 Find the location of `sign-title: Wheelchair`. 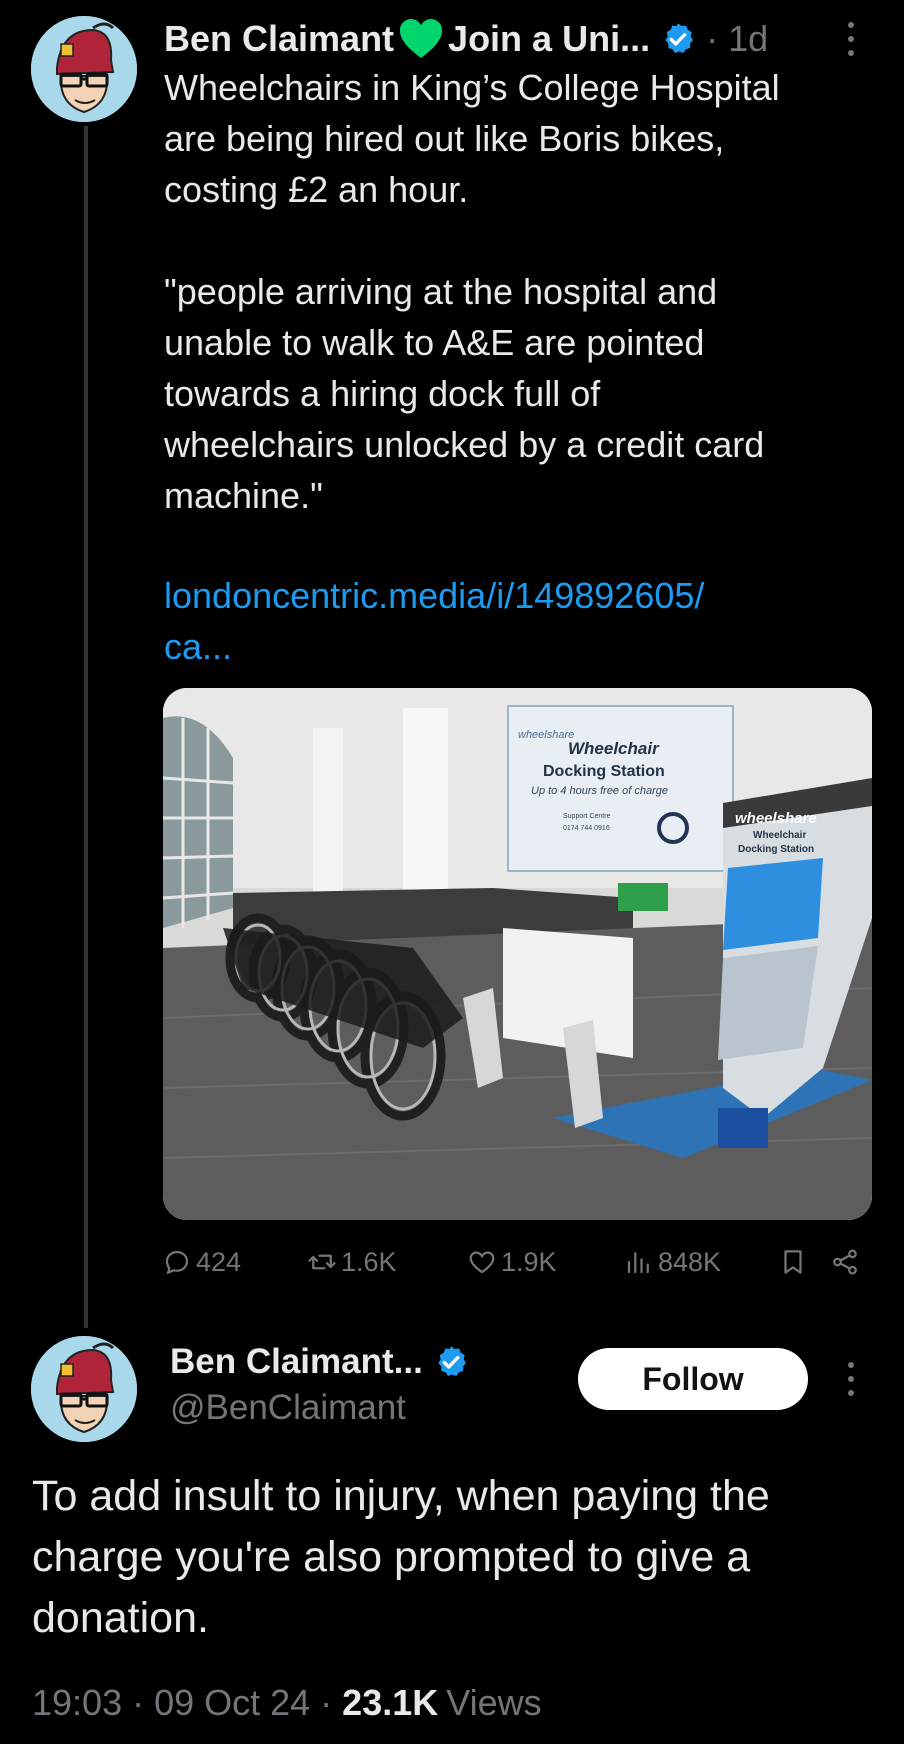

sign-title: Wheelchair is located at coordinates (614, 748).